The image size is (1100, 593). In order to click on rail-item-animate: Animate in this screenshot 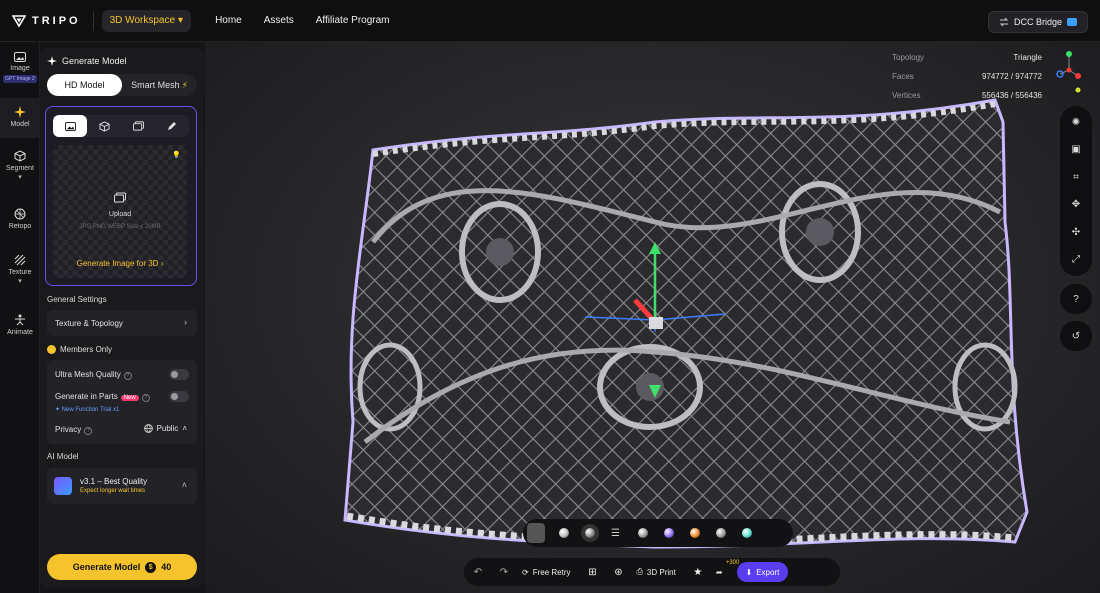, I will do `click(20, 325)`.